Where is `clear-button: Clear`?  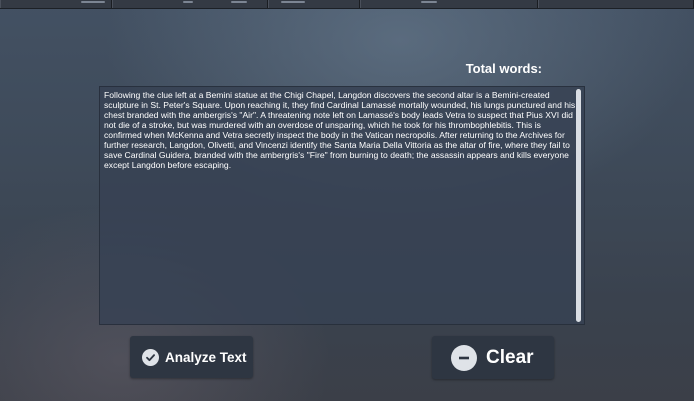
clear-button: Clear is located at coordinates (493, 357).